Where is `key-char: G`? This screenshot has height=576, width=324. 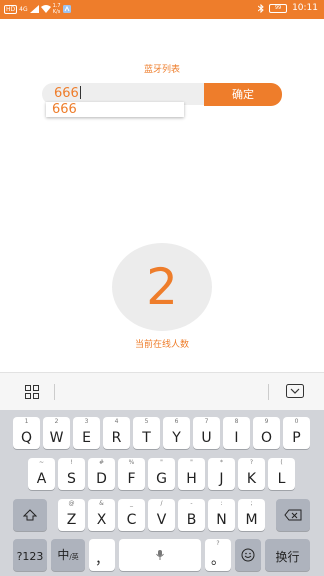 key-char: G is located at coordinates (161, 479).